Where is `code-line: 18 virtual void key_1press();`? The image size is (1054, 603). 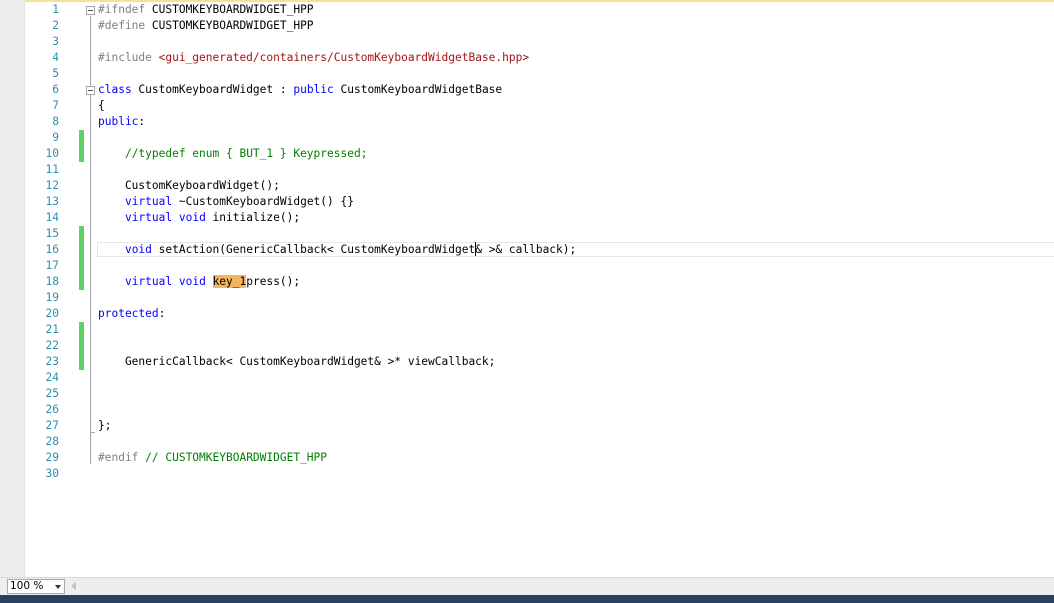 code-line: 18 virtual void key_1press(); is located at coordinates (527, 282).